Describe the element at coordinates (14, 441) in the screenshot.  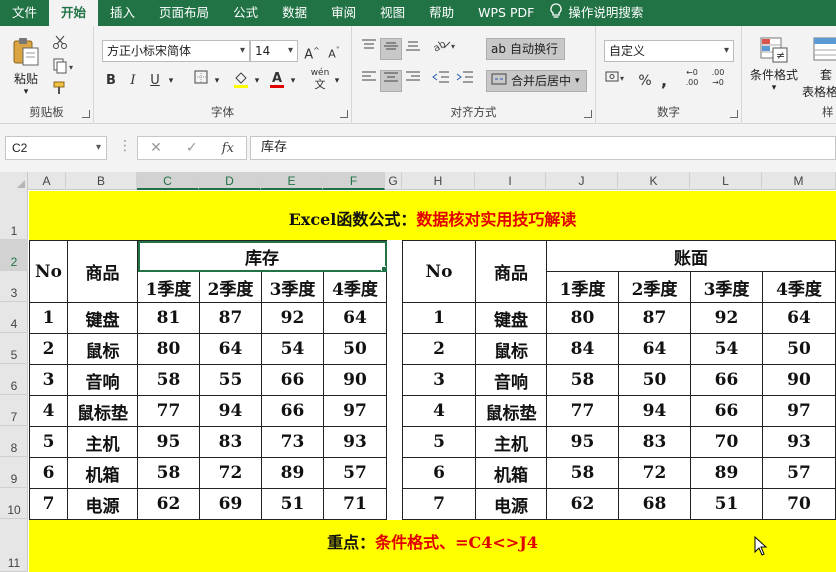
I see `row-header-8: 8` at that location.